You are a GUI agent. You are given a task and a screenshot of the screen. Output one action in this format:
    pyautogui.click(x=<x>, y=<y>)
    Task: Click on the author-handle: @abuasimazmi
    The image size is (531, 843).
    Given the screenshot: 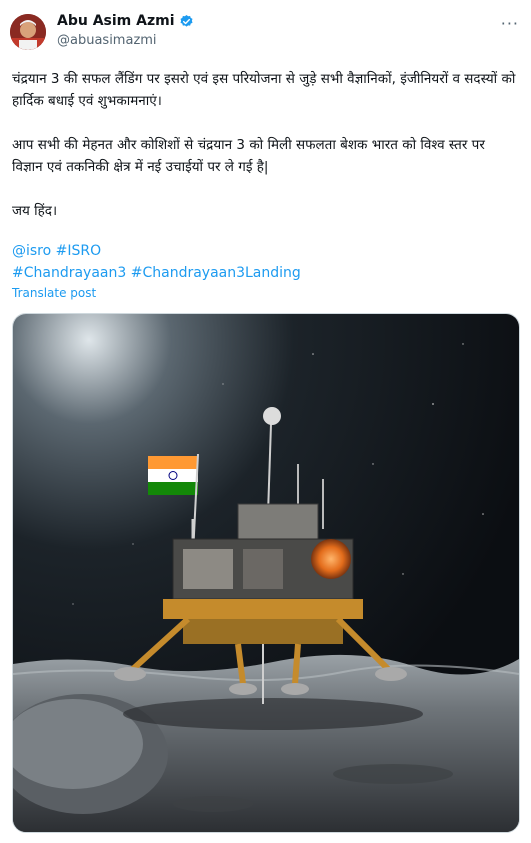 What is the action you would take?
    pyautogui.click(x=107, y=40)
    